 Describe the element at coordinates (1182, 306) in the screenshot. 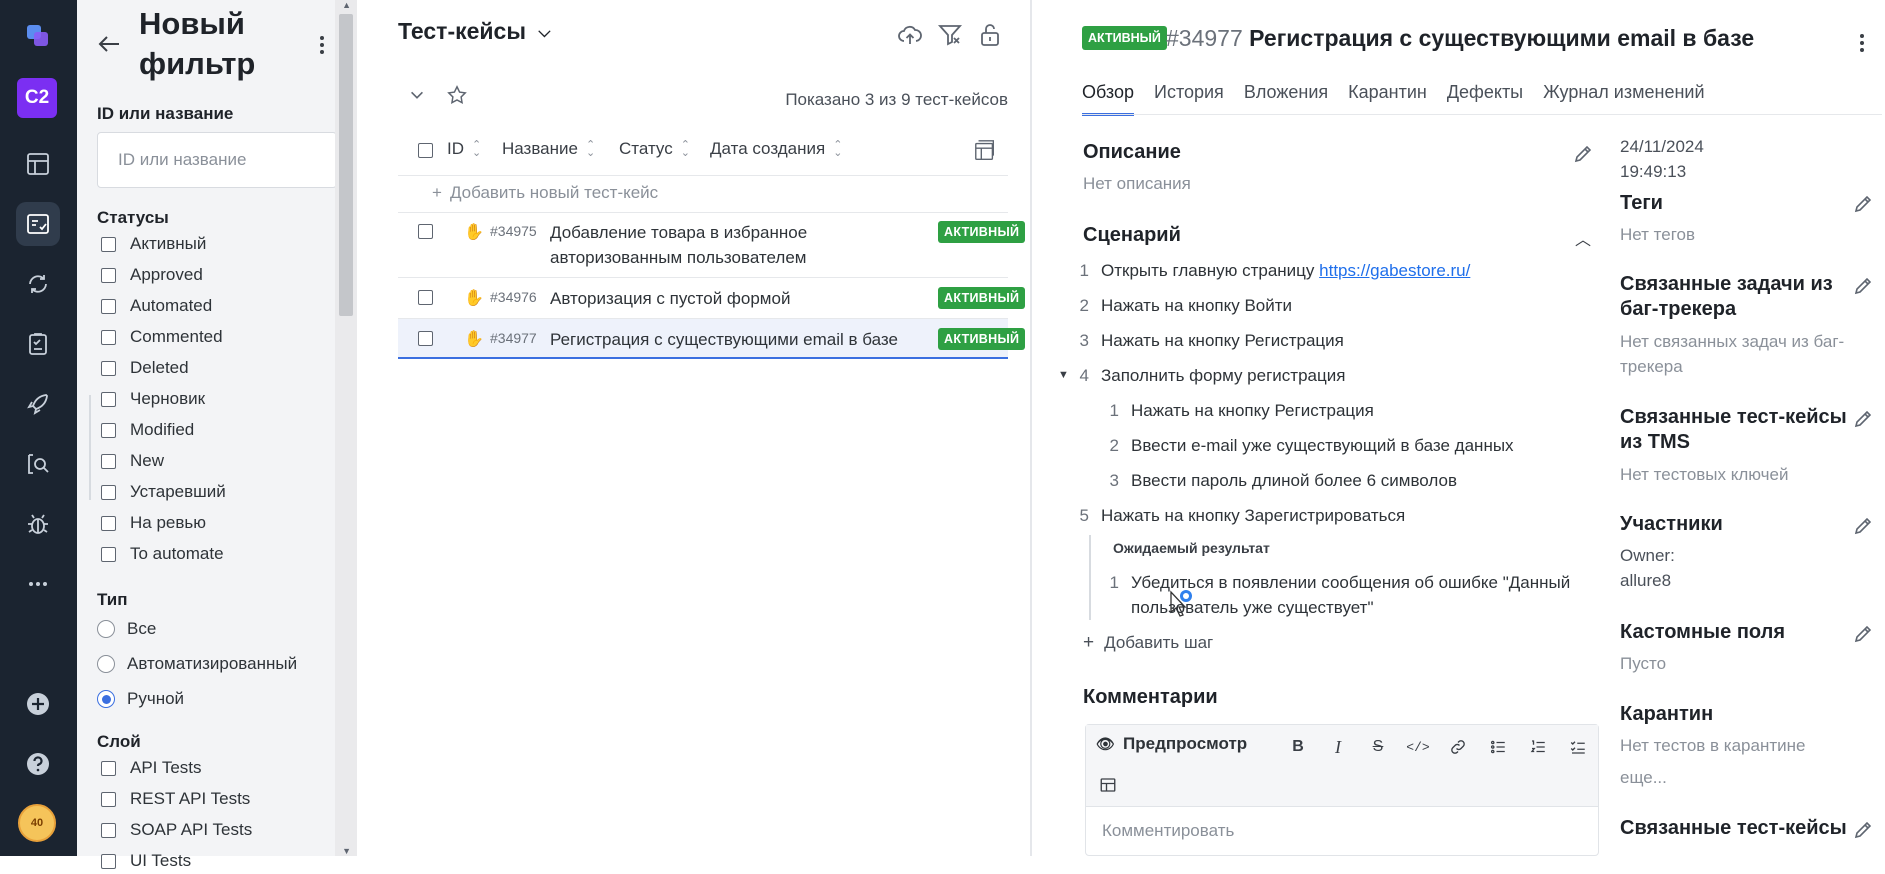

I see `scenario-step: 2 Нажать на кнопку Войти` at that location.